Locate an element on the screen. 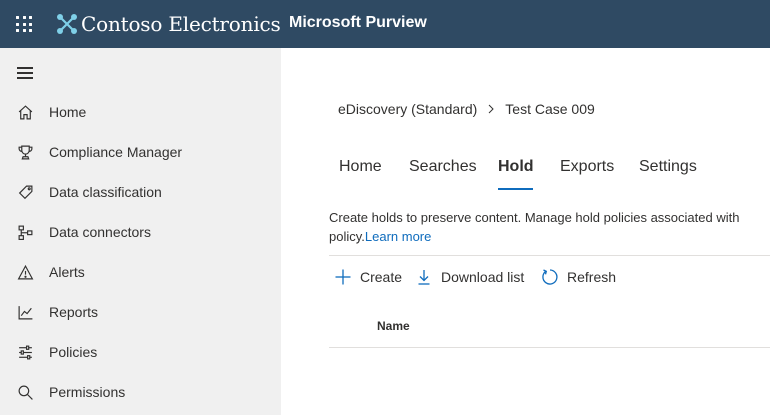  breadcrumb-current: Test Case 009 is located at coordinates (550, 109).